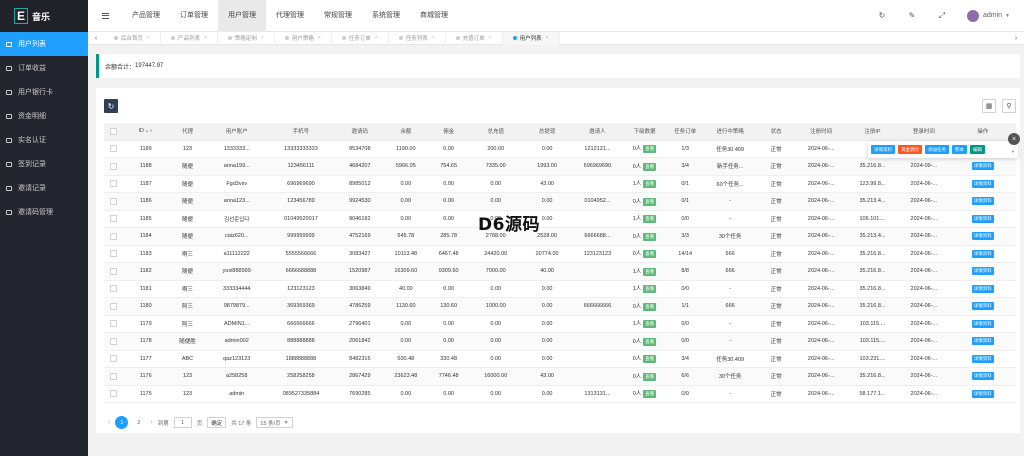 This screenshot has width=1024, height=456. I want to click on tabs-left-icon: ‹, so click(96, 38).